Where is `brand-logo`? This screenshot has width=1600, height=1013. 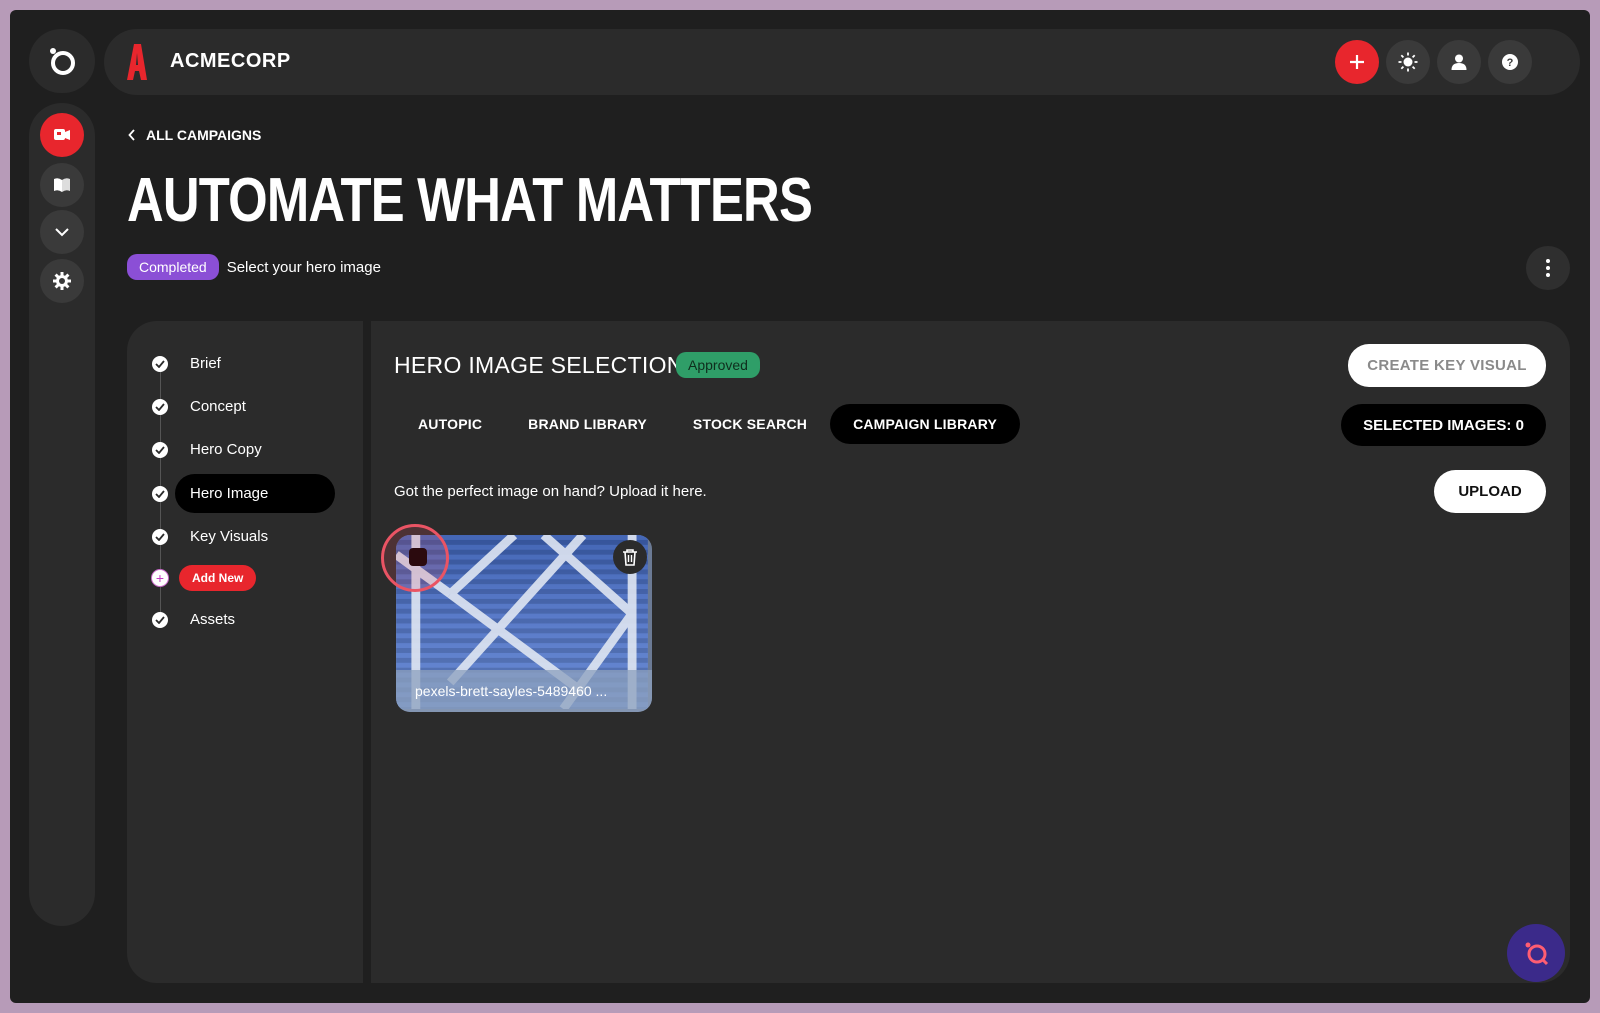 brand-logo is located at coordinates (137, 64).